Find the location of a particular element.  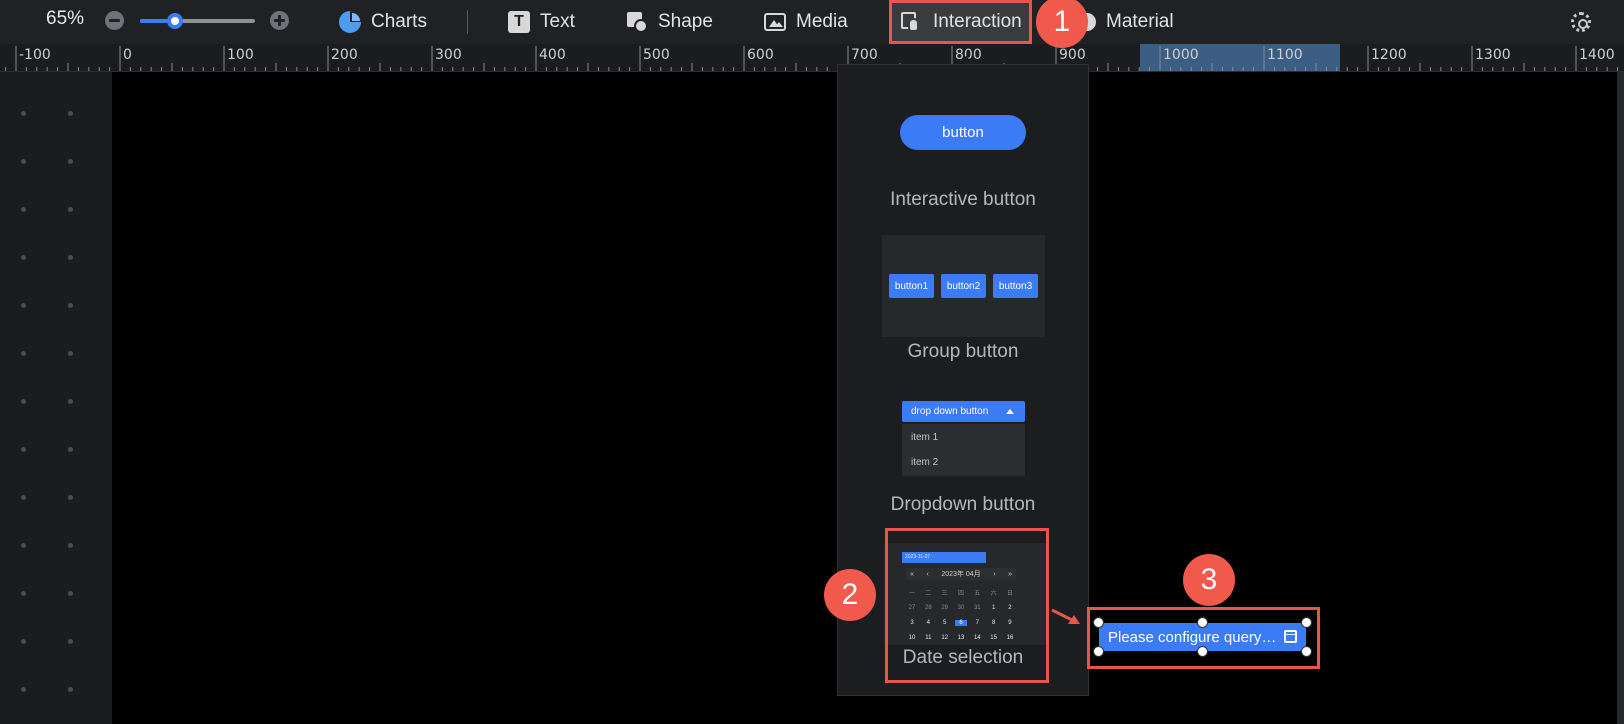

zoom-out-icon is located at coordinates (114, 20).